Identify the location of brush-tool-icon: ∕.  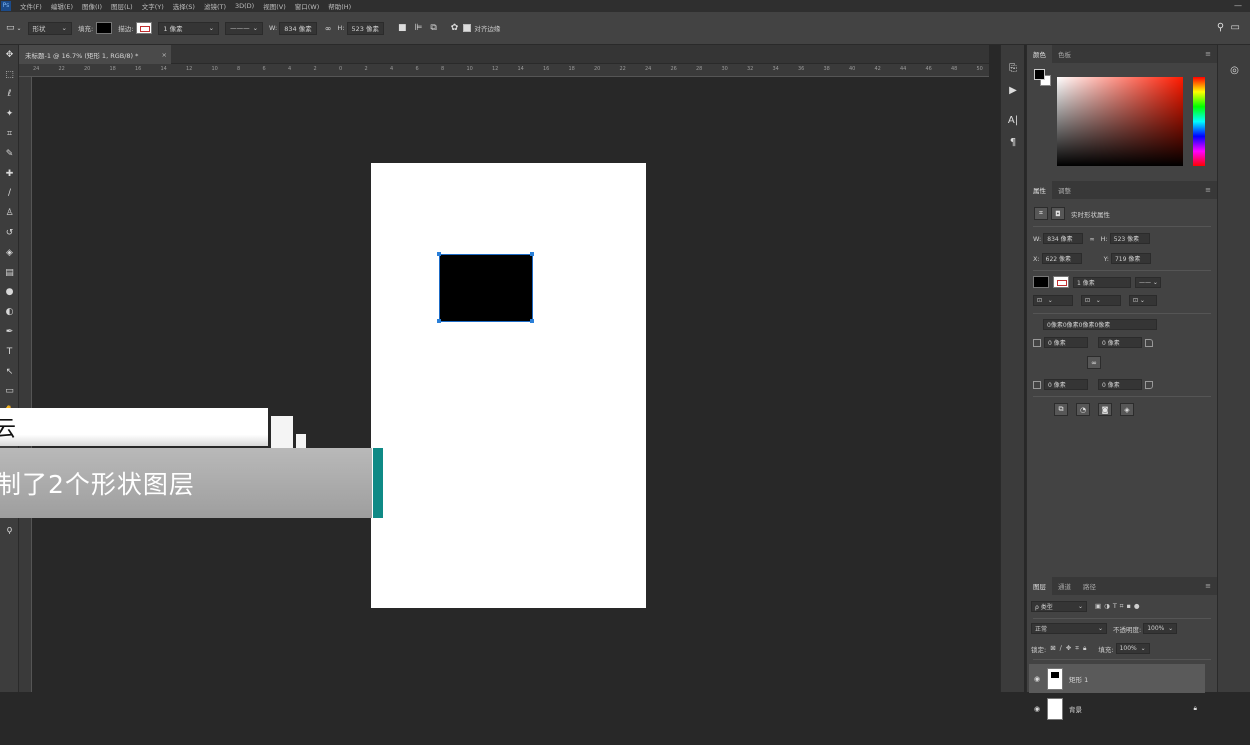
(9, 194).